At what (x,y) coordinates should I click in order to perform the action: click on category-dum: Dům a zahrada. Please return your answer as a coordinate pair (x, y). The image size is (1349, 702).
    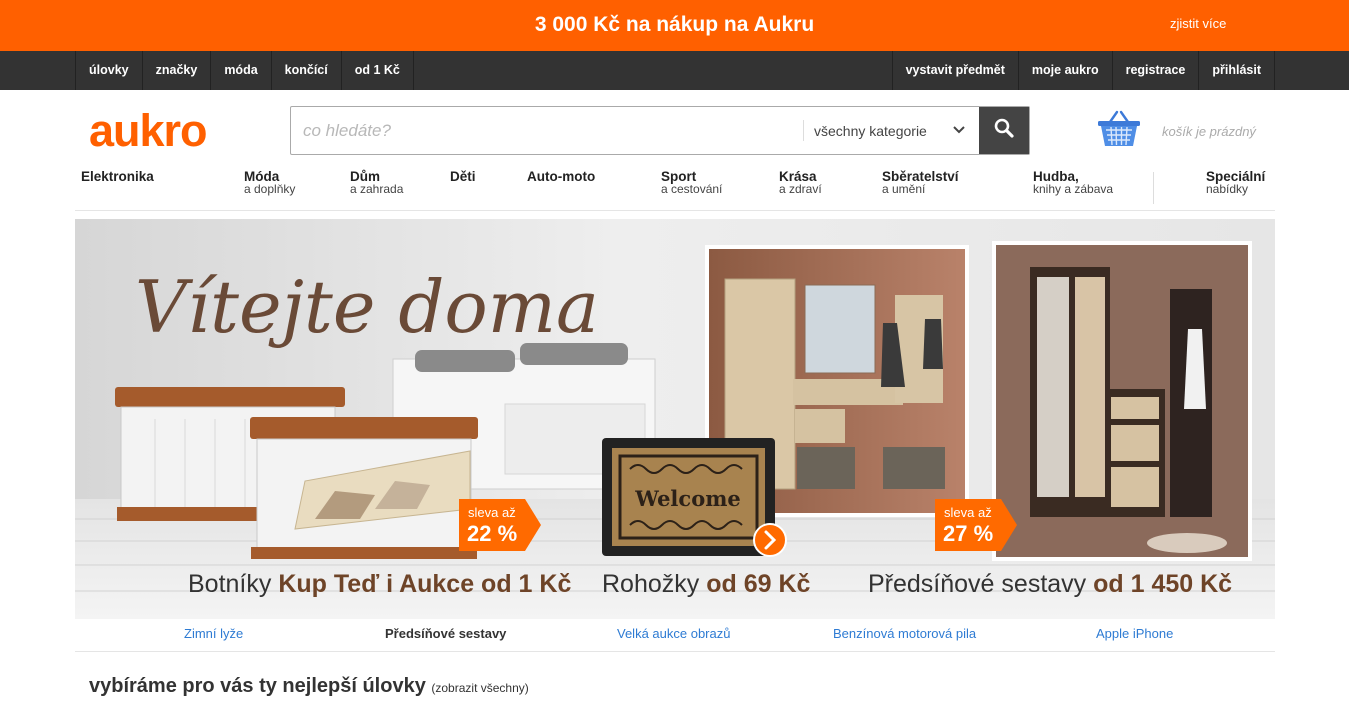
    Looking at the image, I should click on (376, 183).